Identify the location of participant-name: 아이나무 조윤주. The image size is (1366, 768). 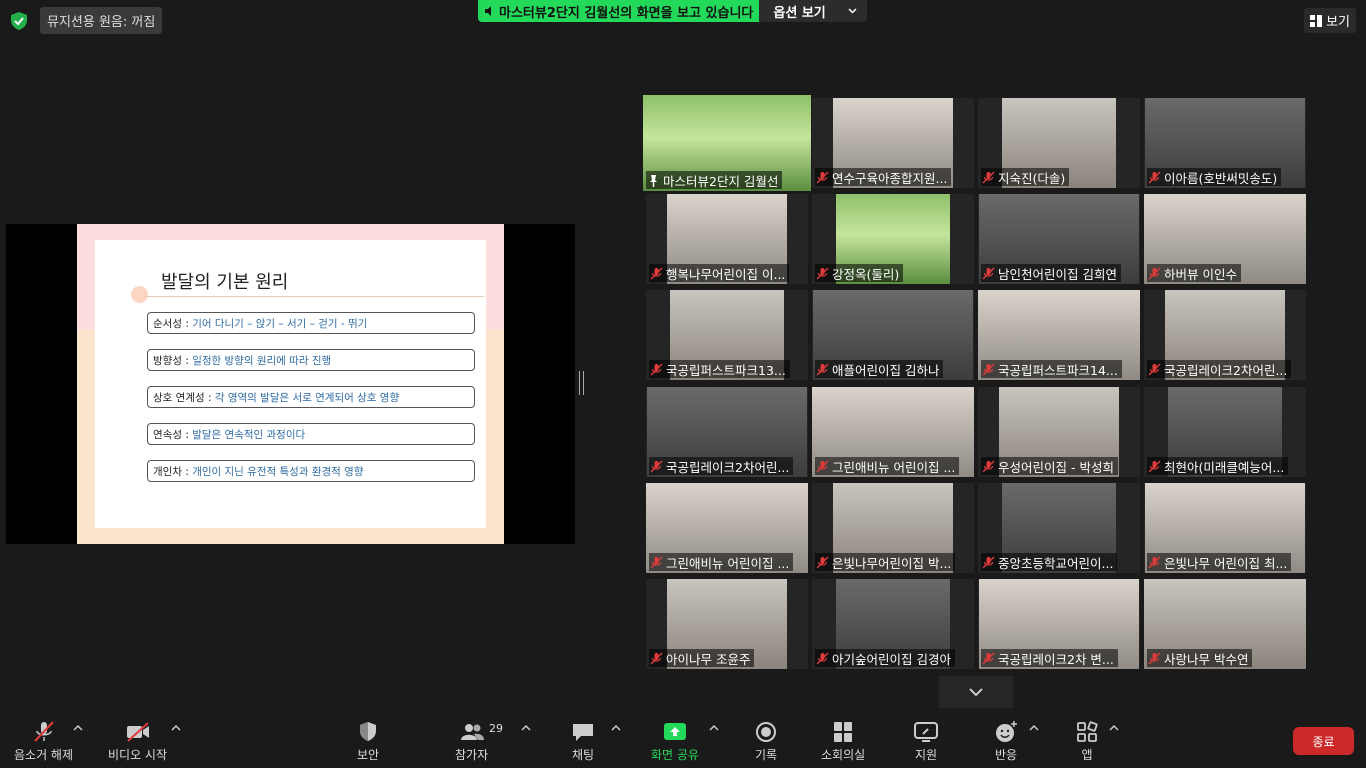
(708, 659).